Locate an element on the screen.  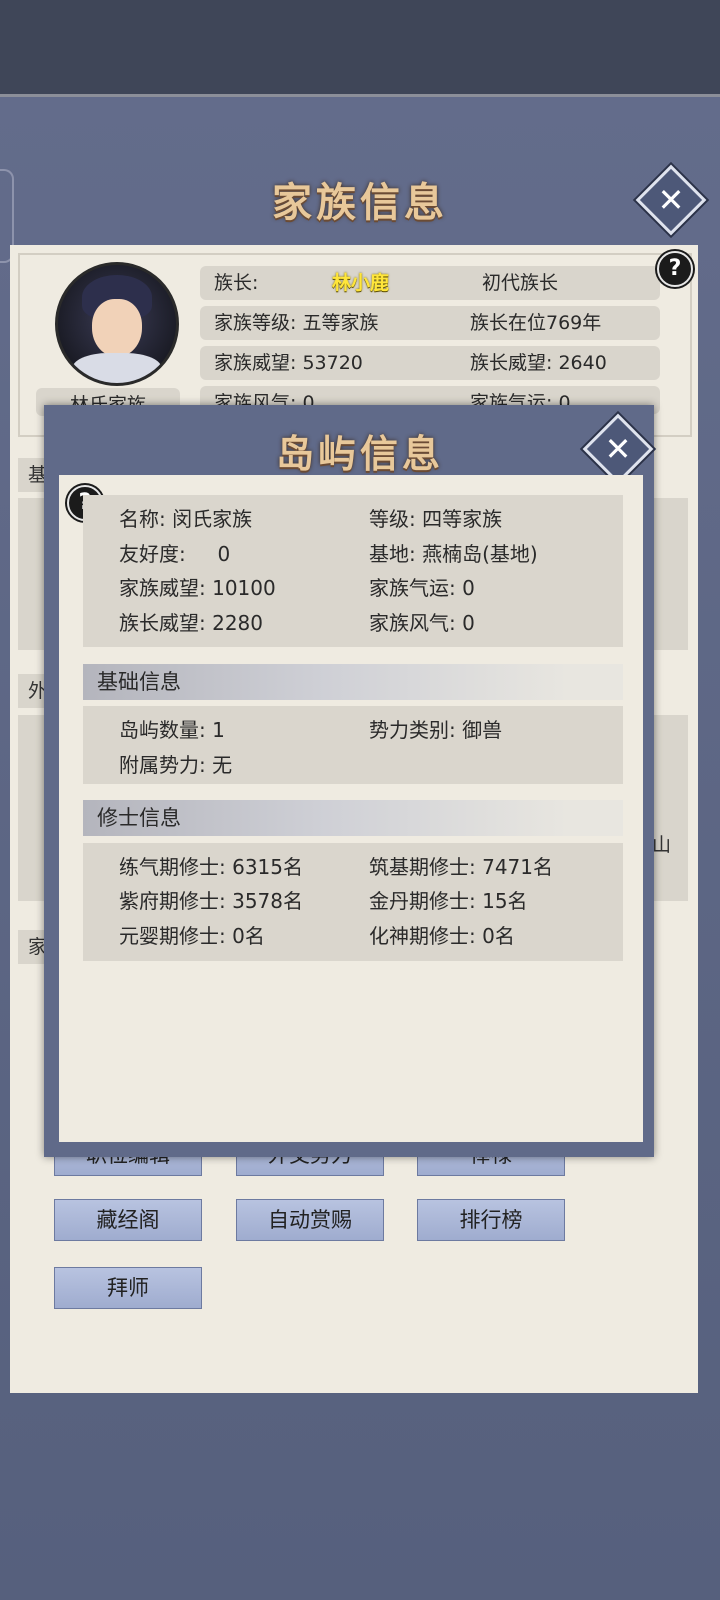
family-help-button: ? is located at coordinates (675, 269).